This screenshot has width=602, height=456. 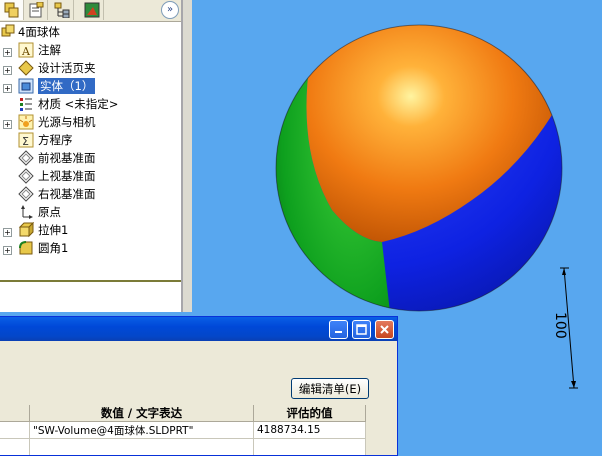 I want to click on minimize-icon, so click(x=338, y=332).